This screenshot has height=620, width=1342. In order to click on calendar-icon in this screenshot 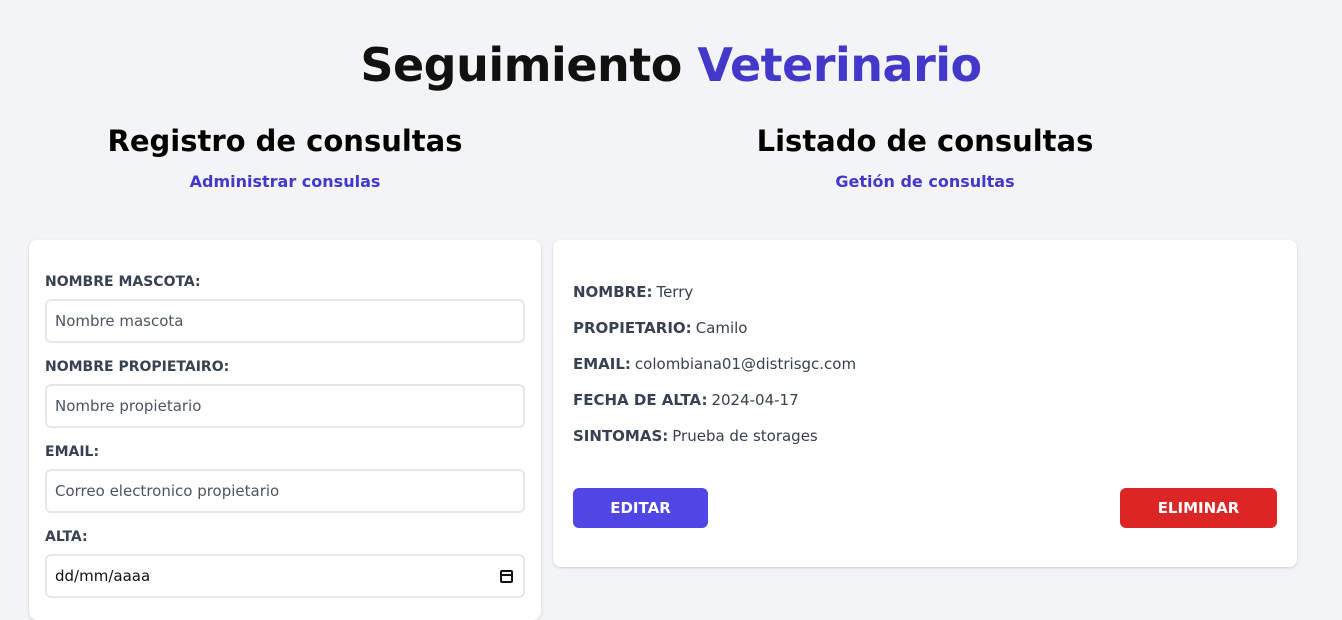, I will do `click(506, 576)`.